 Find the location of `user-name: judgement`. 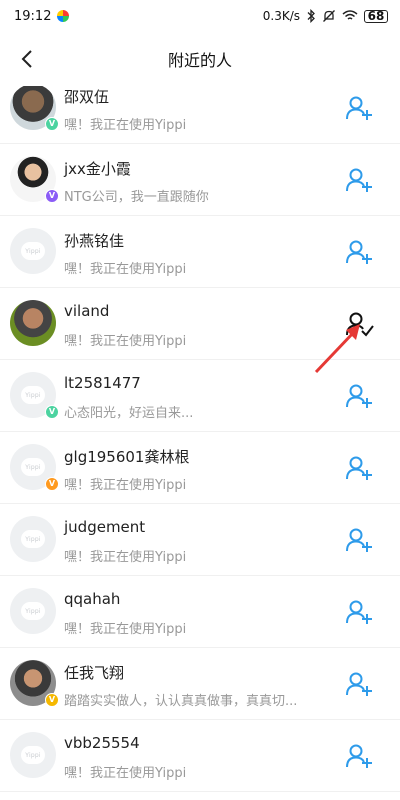

user-name: judgement is located at coordinates (105, 527).